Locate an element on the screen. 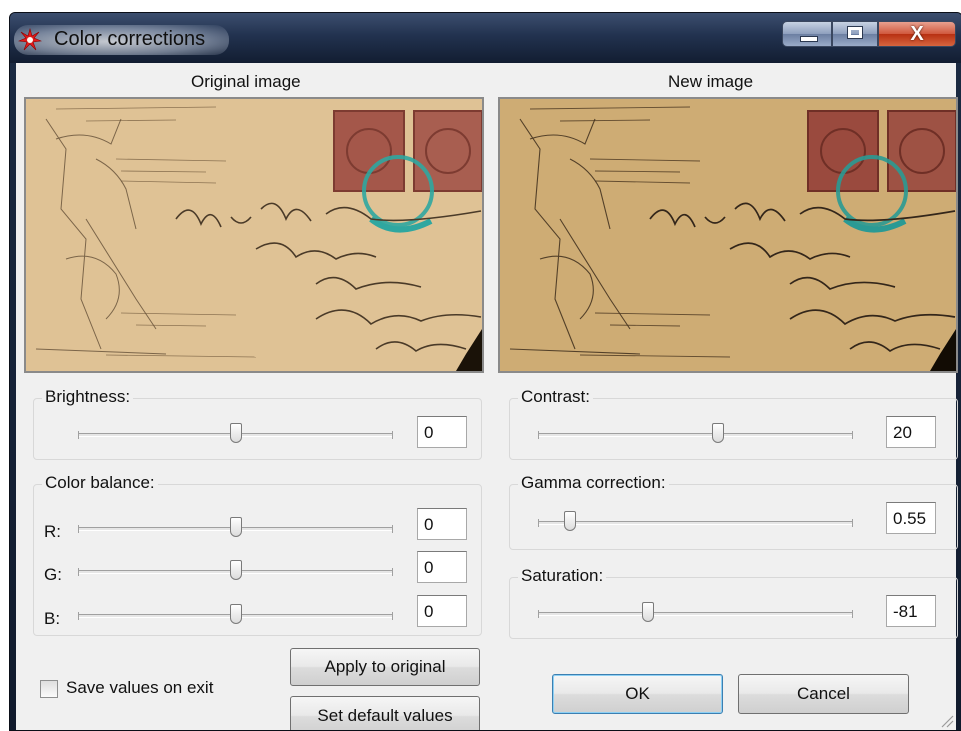  contrast-value-input: 20 is located at coordinates (911, 432).